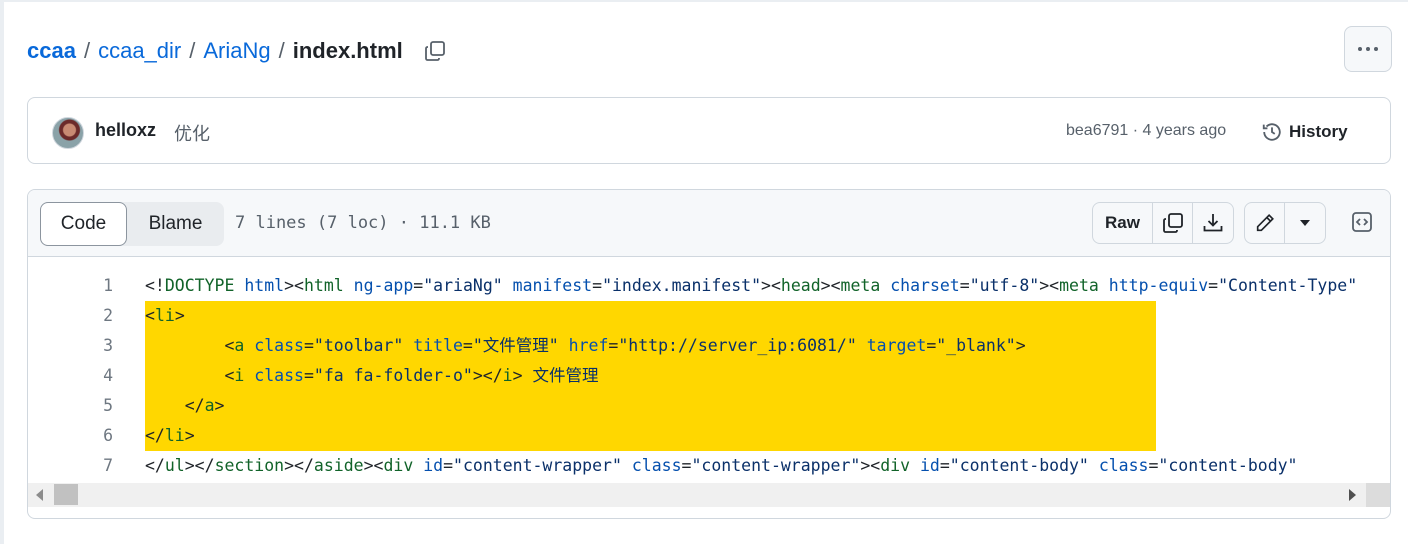 The height and width of the screenshot is (544, 1408). I want to click on more-options-button, so click(1368, 49).